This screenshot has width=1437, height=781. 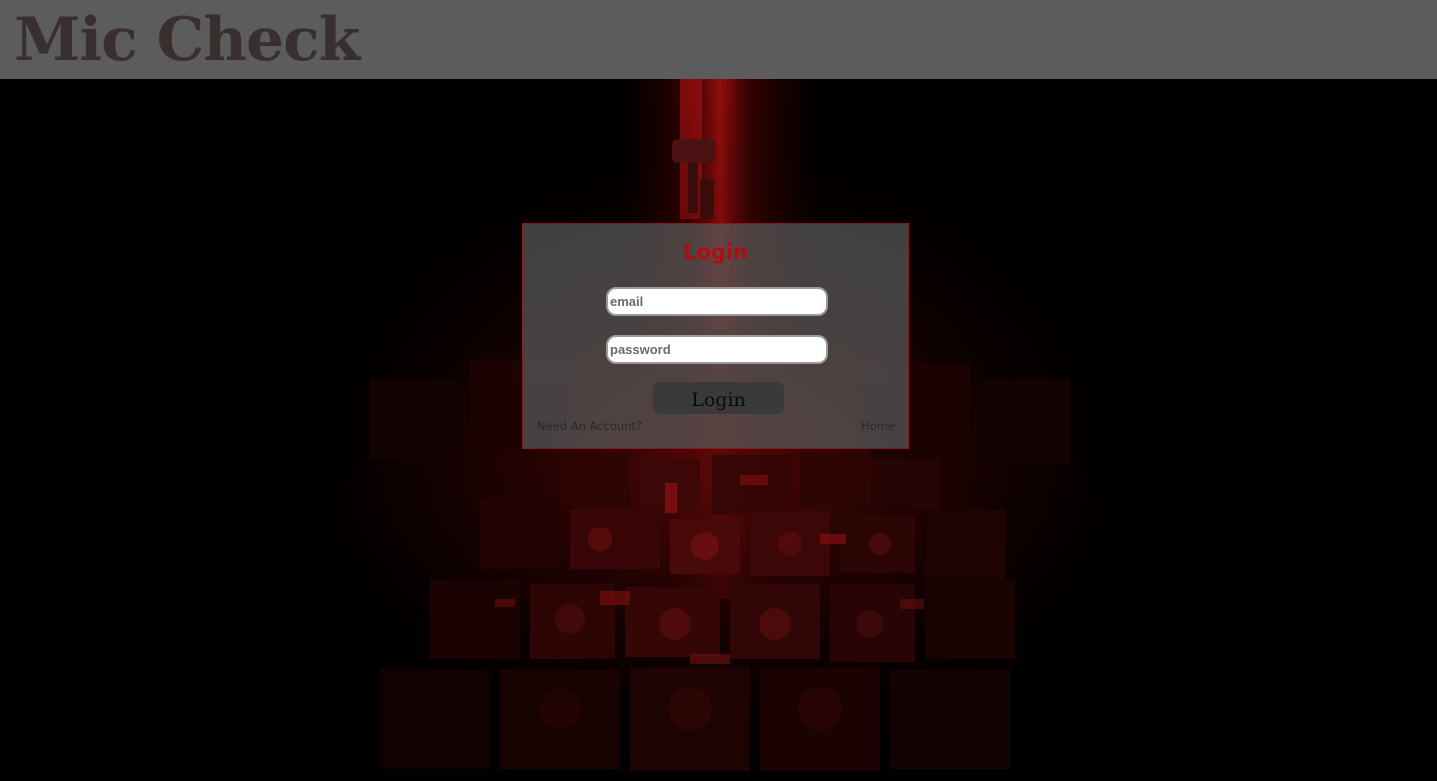 What do you see at coordinates (718, 39) in the screenshot?
I see `site-header: Mic Check` at bounding box center [718, 39].